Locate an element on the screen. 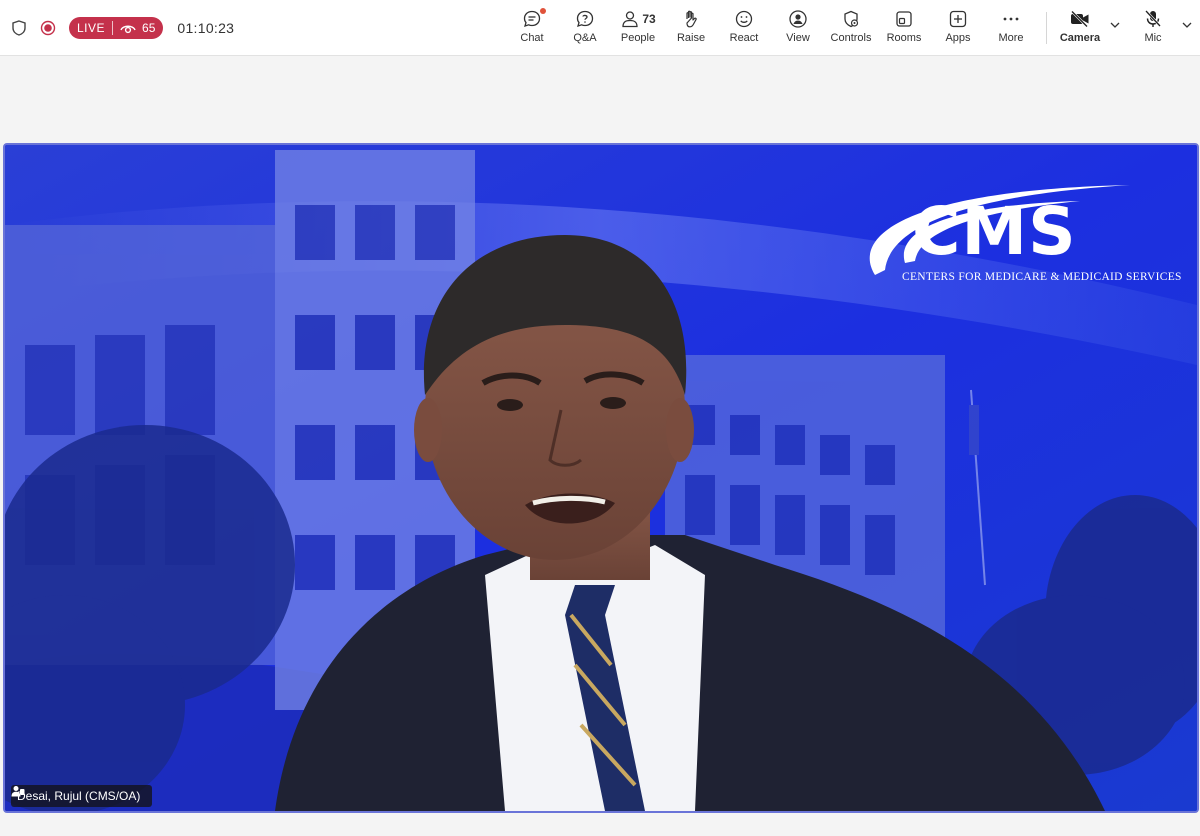 This screenshot has height=836, width=1200. live-divider is located at coordinates (113, 28).